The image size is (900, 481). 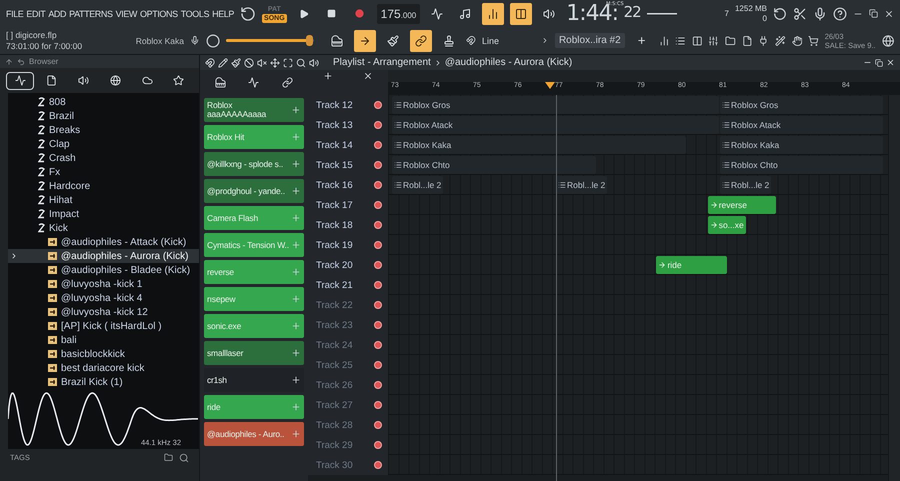 What do you see at coordinates (36, 13) in the screenshot?
I see `menu-item: EDIT` at bounding box center [36, 13].